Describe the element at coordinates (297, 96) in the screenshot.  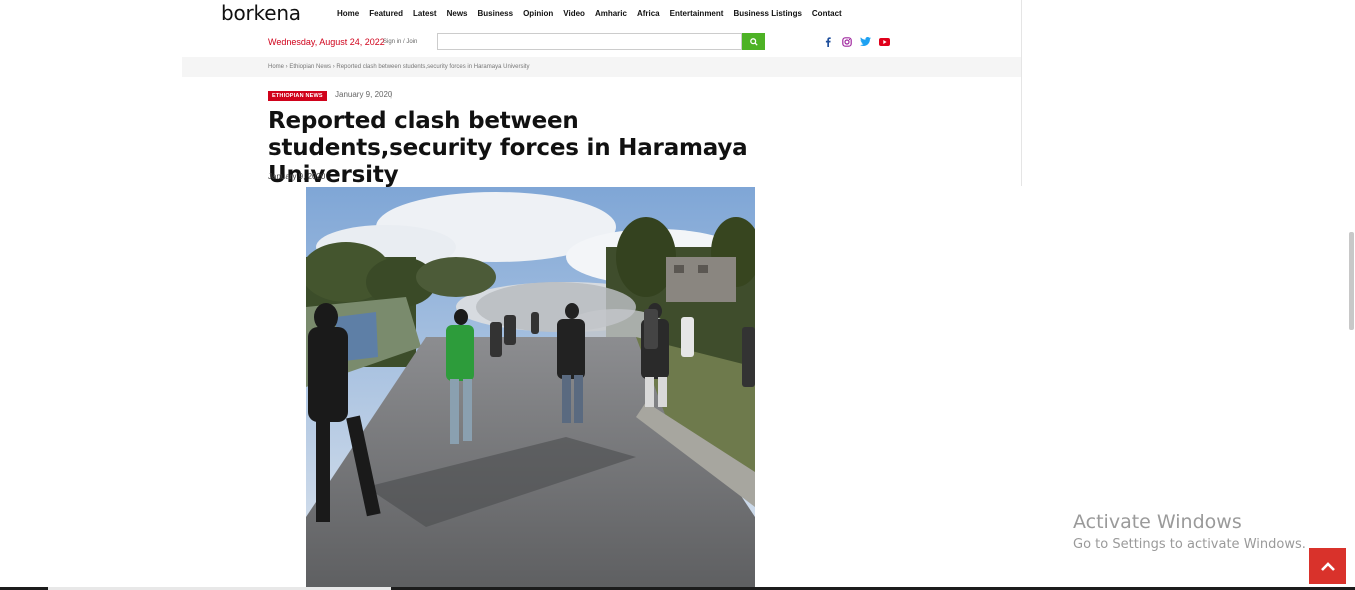
I see `category-badge: ETHIOPIAN NEWS` at that location.